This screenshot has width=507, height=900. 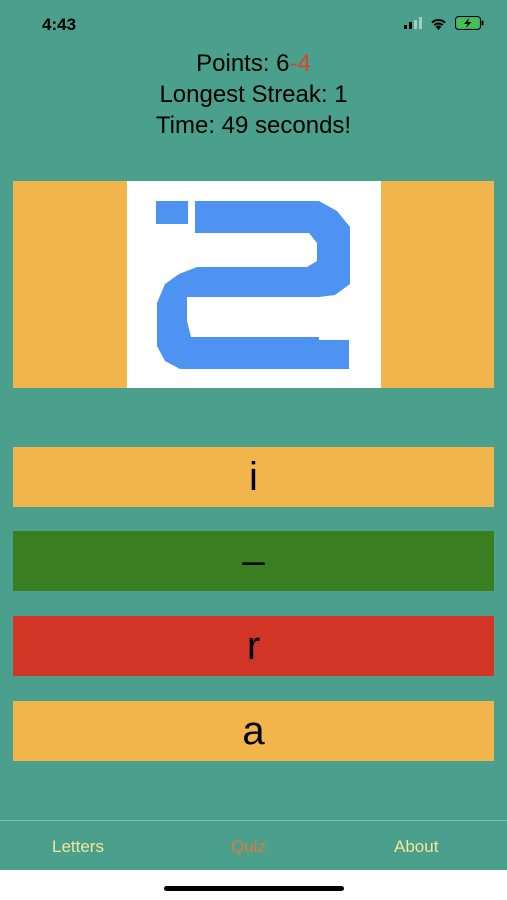 What do you see at coordinates (413, 23) in the screenshot?
I see `cellular-signal-icon` at bounding box center [413, 23].